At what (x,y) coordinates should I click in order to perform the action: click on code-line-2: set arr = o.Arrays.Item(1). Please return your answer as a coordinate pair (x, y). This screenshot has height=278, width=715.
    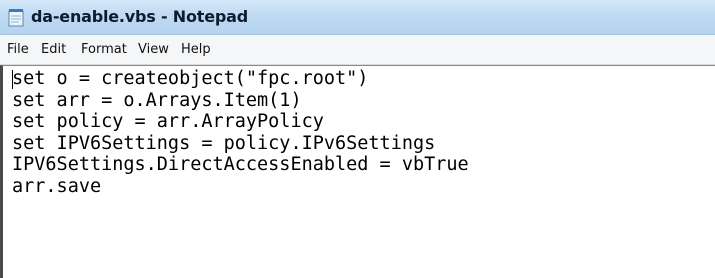
    Looking at the image, I should click on (157, 100).